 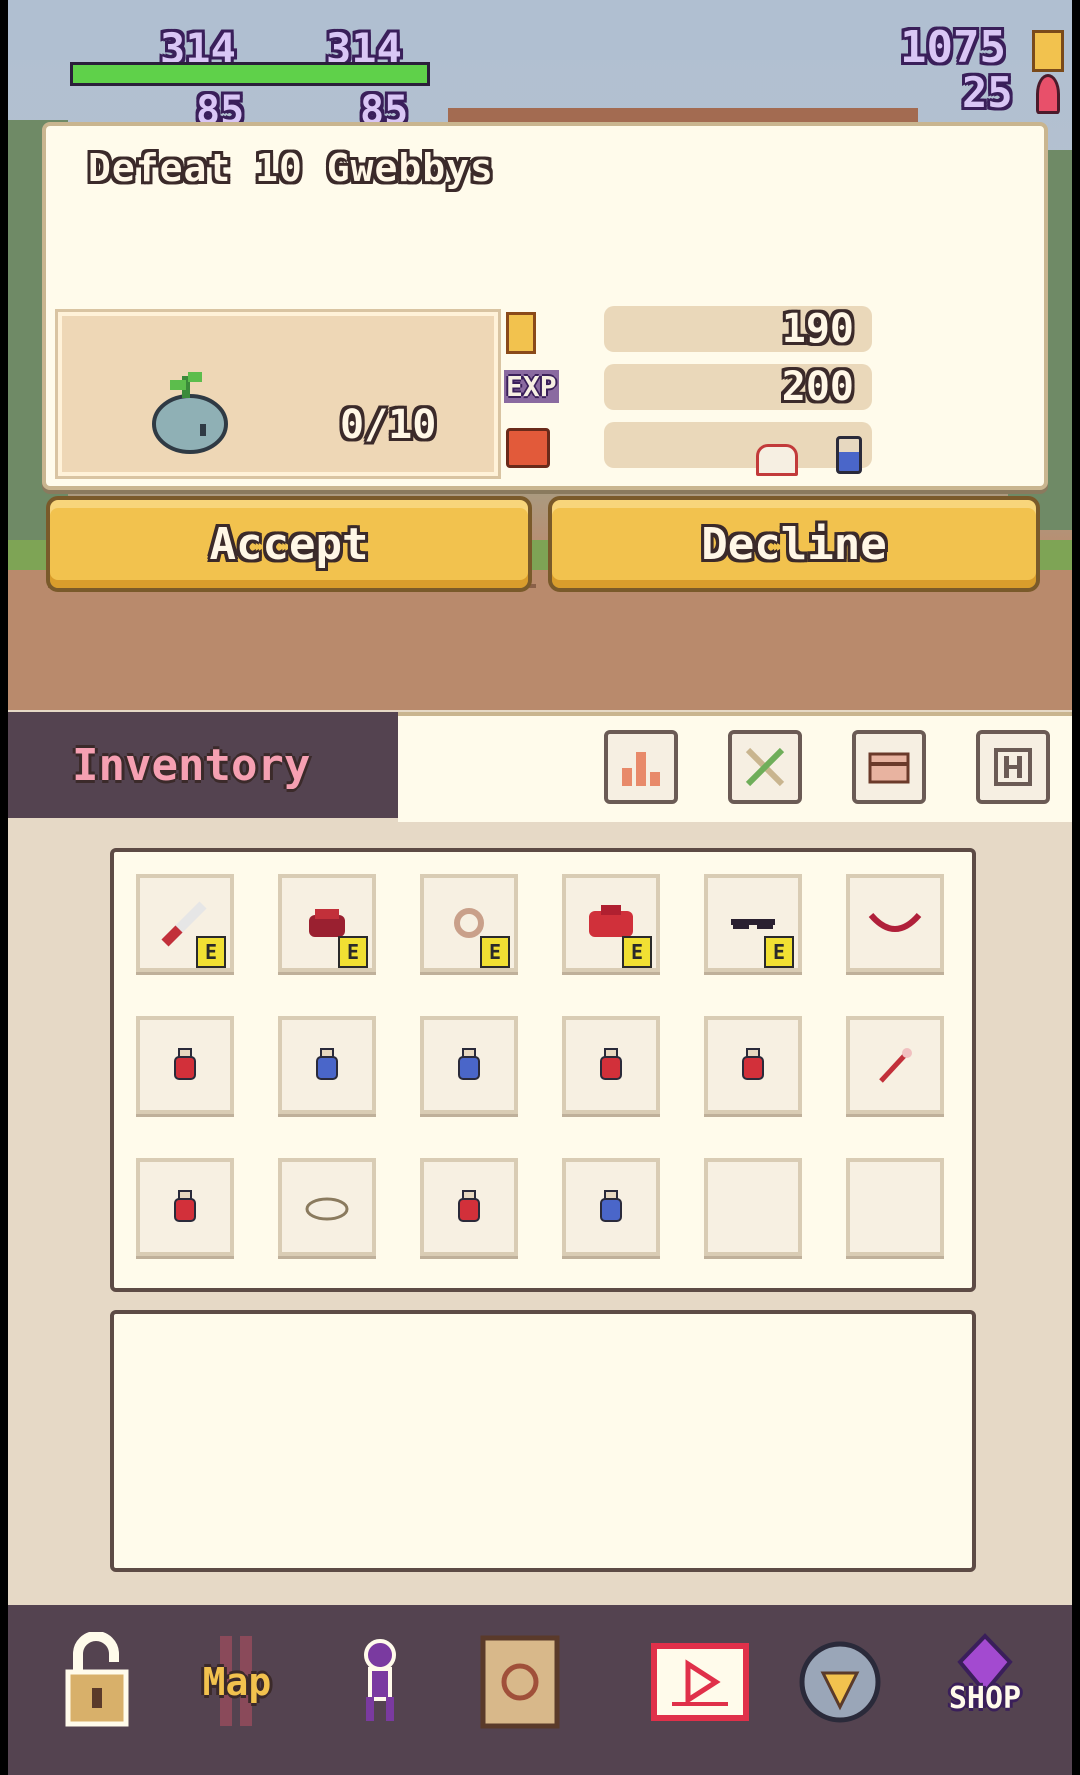 I want to click on gold-amount: 1075, so click(x=953, y=47).